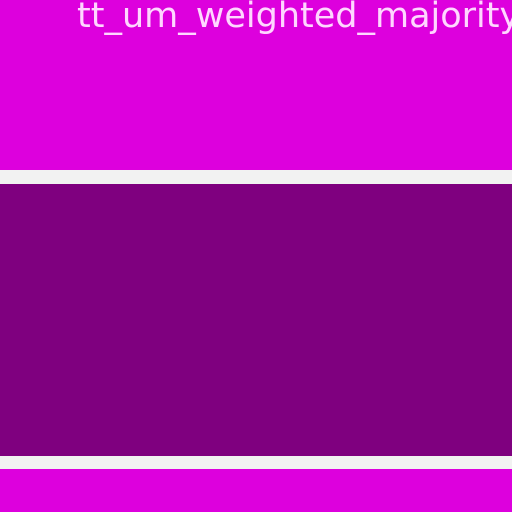 The image size is (512, 512). What do you see at coordinates (294, 18) in the screenshot?
I see `page-title: tt_um_weighted_majority` at bounding box center [294, 18].